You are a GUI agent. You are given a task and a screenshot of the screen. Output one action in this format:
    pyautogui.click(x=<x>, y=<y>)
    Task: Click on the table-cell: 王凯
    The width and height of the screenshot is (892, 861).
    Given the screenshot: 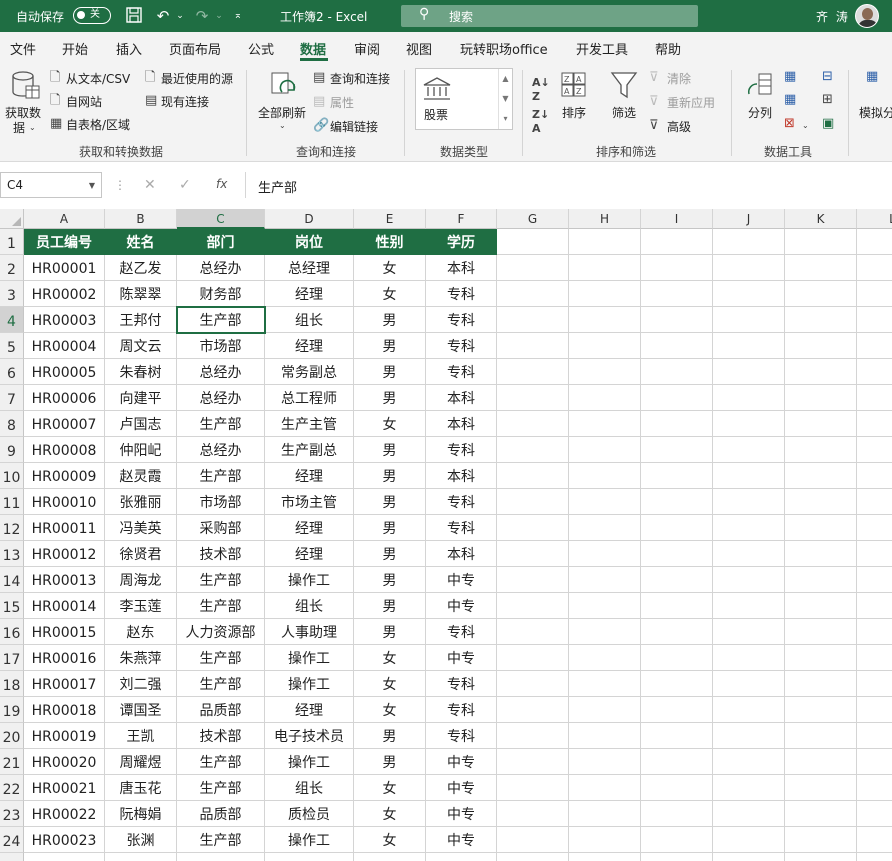 What is the action you would take?
    pyautogui.click(x=141, y=736)
    